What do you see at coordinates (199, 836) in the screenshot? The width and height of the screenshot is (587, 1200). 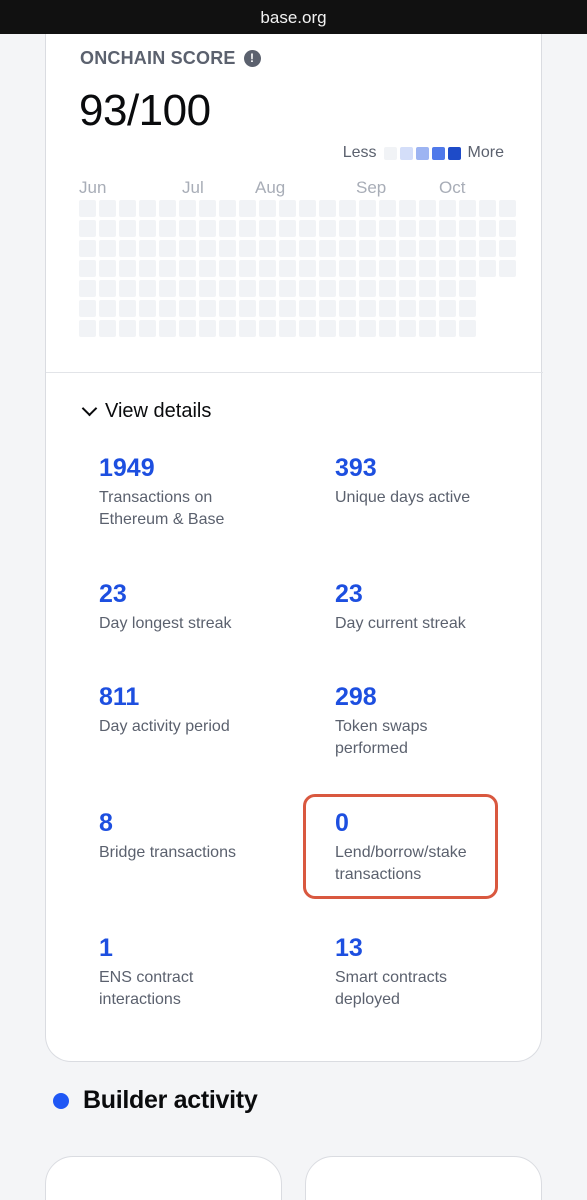 I see `stat-bridge: 8 Bridge transactions` at bounding box center [199, 836].